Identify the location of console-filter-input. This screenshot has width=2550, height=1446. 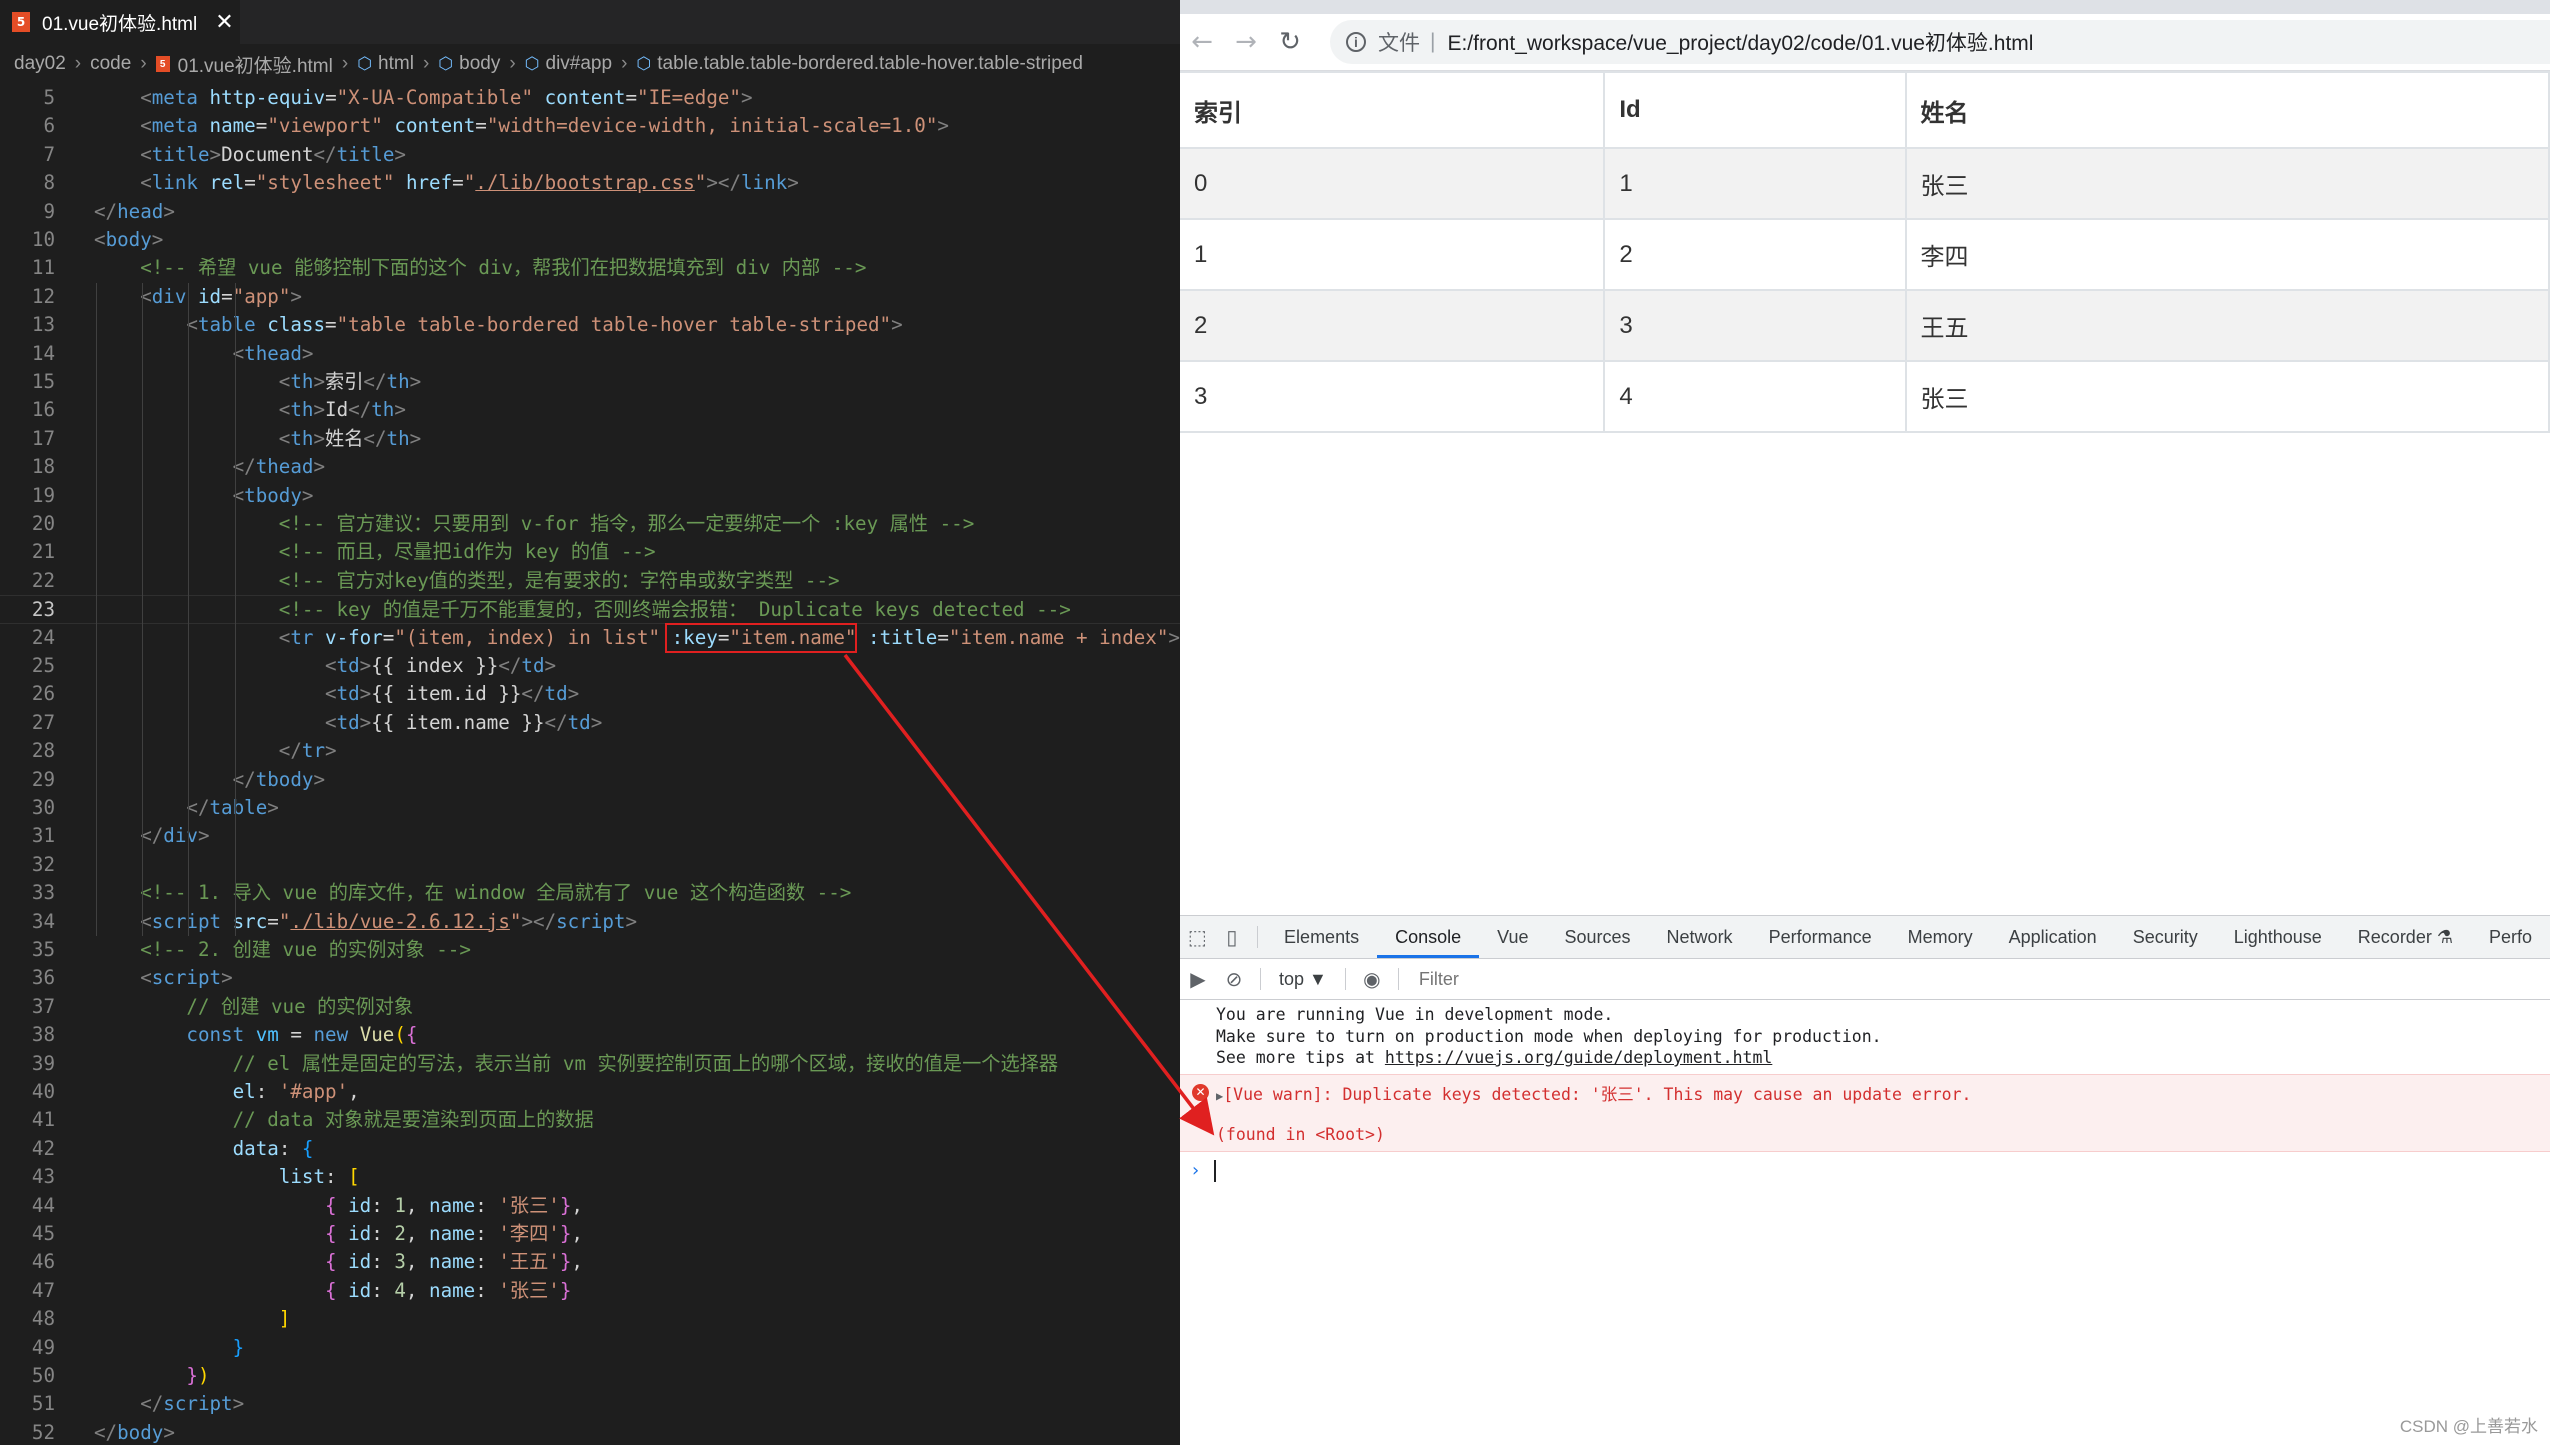
(1568, 979).